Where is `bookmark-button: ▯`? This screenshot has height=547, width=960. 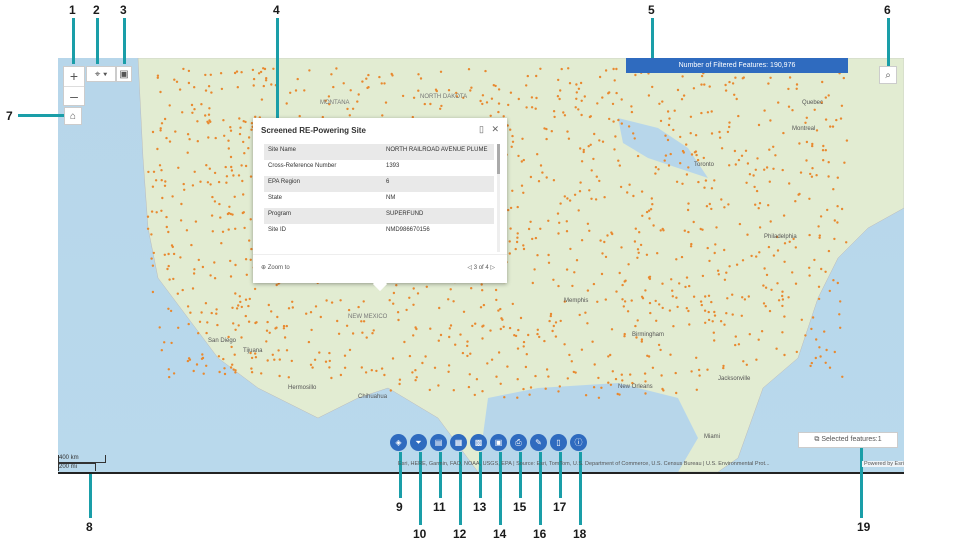 bookmark-button: ▯ is located at coordinates (558, 442).